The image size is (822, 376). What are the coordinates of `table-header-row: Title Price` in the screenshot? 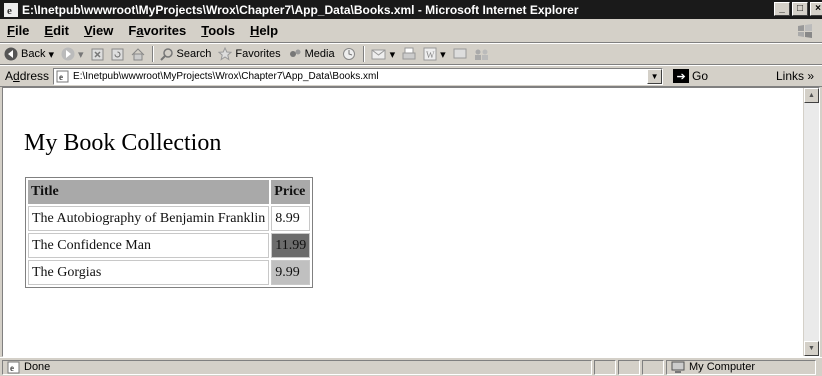 It's located at (169, 192).